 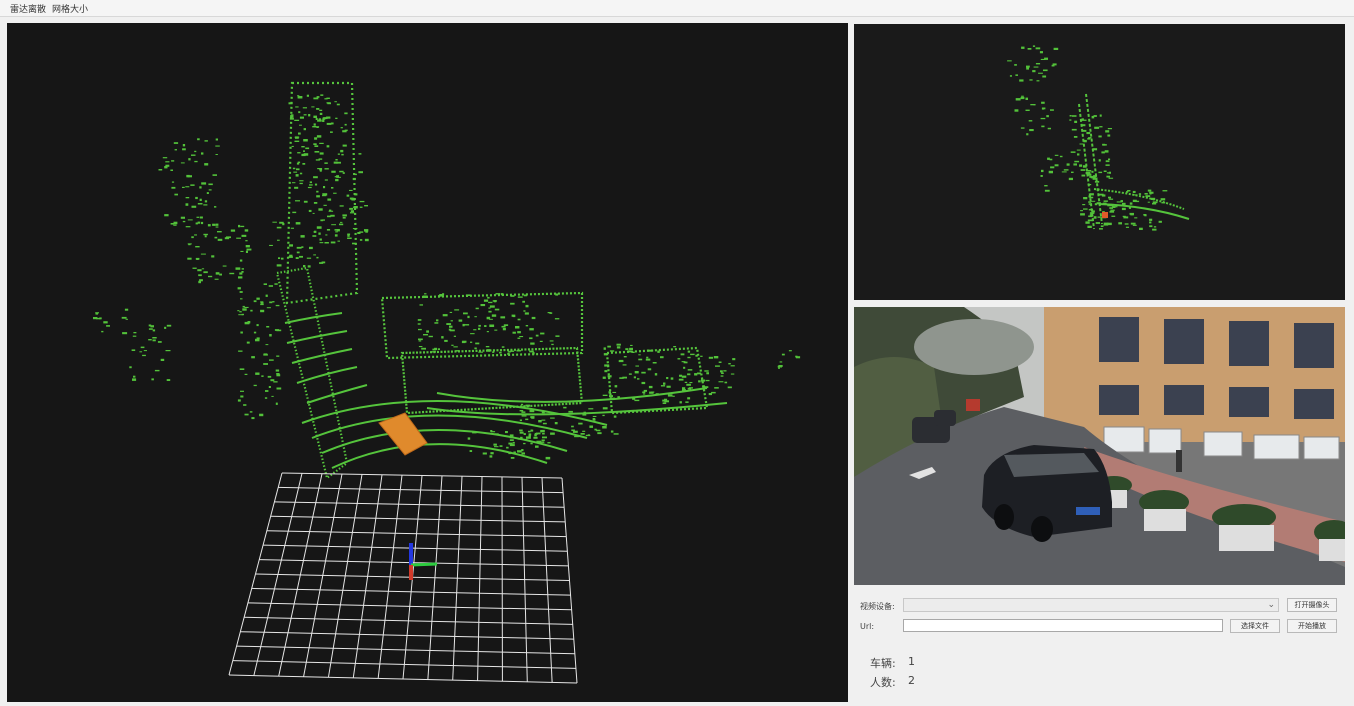 What do you see at coordinates (1255, 626) in the screenshot?
I see `select-file-button: 选择文件` at bounding box center [1255, 626].